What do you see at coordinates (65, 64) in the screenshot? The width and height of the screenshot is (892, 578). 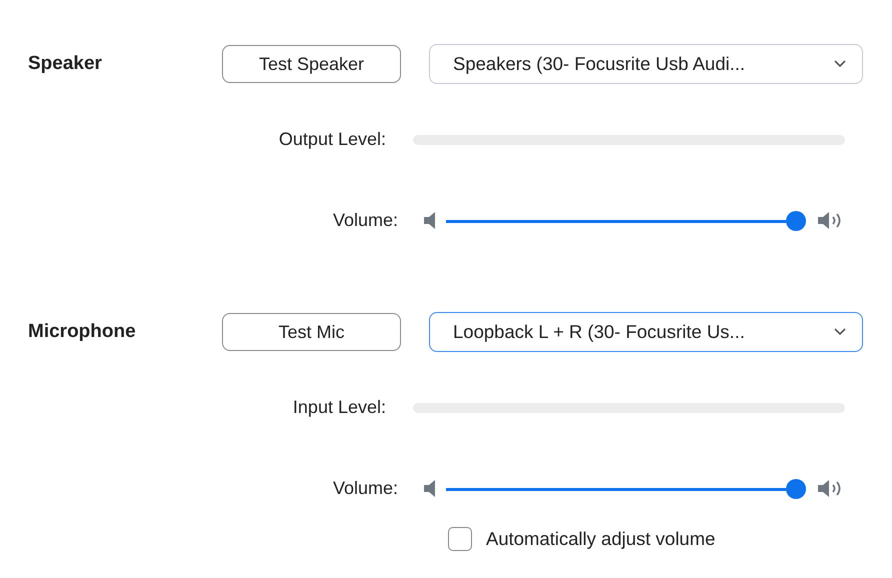 I see `section-title: Speaker` at bounding box center [65, 64].